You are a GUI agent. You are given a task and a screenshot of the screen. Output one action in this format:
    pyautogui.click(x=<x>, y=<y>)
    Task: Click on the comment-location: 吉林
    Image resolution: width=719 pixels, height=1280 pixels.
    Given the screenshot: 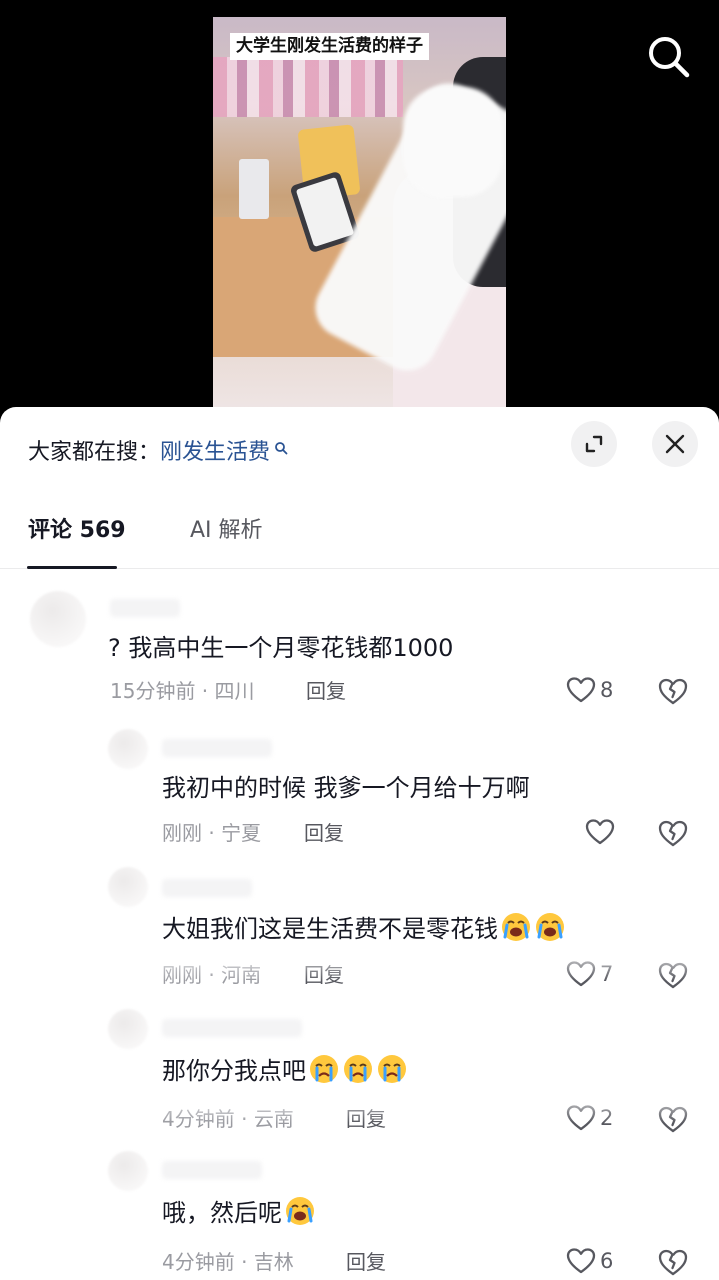 What is the action you would take?
    pyautogui.click(x=273, y=1262)
    